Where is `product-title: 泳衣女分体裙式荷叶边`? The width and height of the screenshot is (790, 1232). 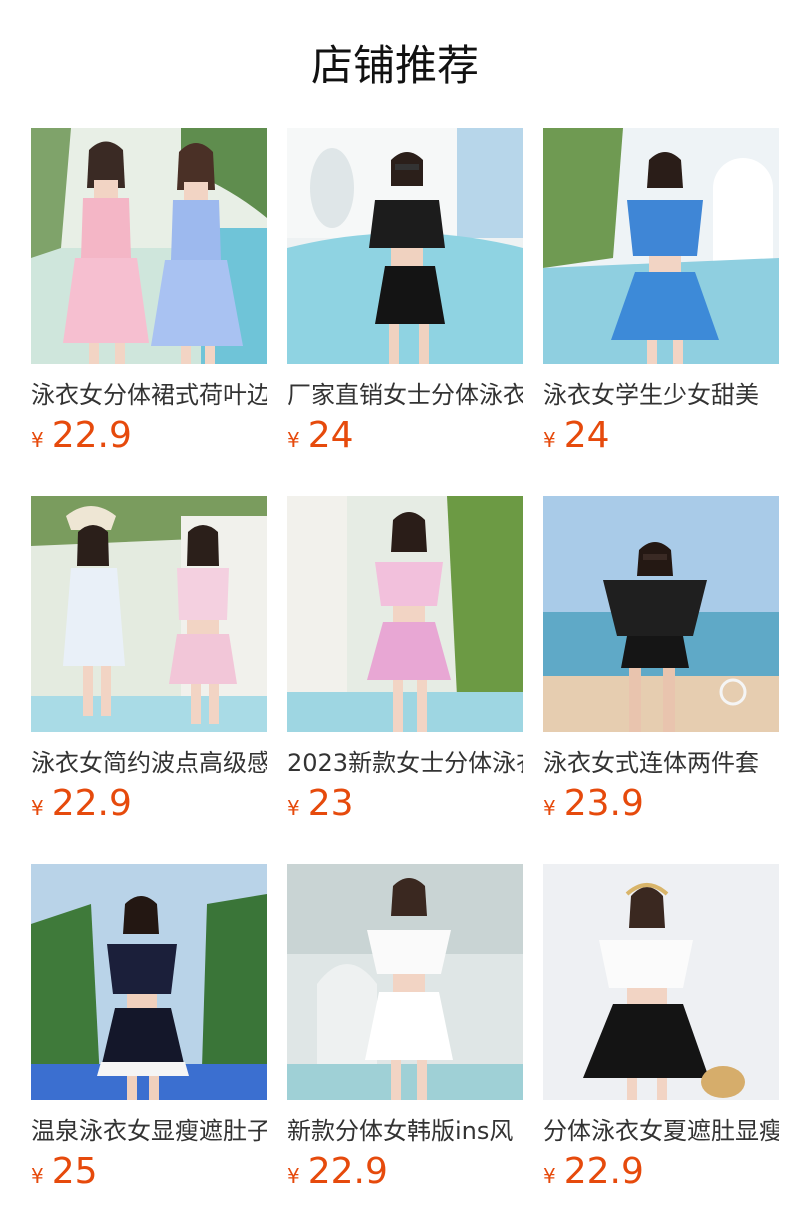
product-title: 泳衣女分体裙式荷叶边 is located at coordinates (149, 395).